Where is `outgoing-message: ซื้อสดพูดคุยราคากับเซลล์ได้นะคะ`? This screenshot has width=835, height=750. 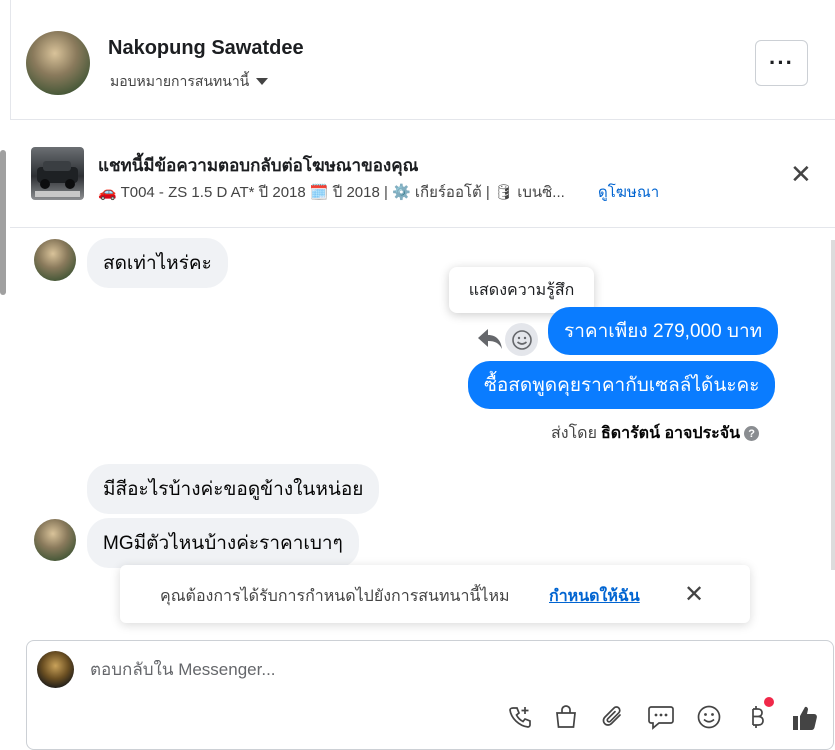 outgoing-message: ซื้อสดพูดคุยราคากับเซลล์ได้นะคะ is located at coordinates (622, 385).